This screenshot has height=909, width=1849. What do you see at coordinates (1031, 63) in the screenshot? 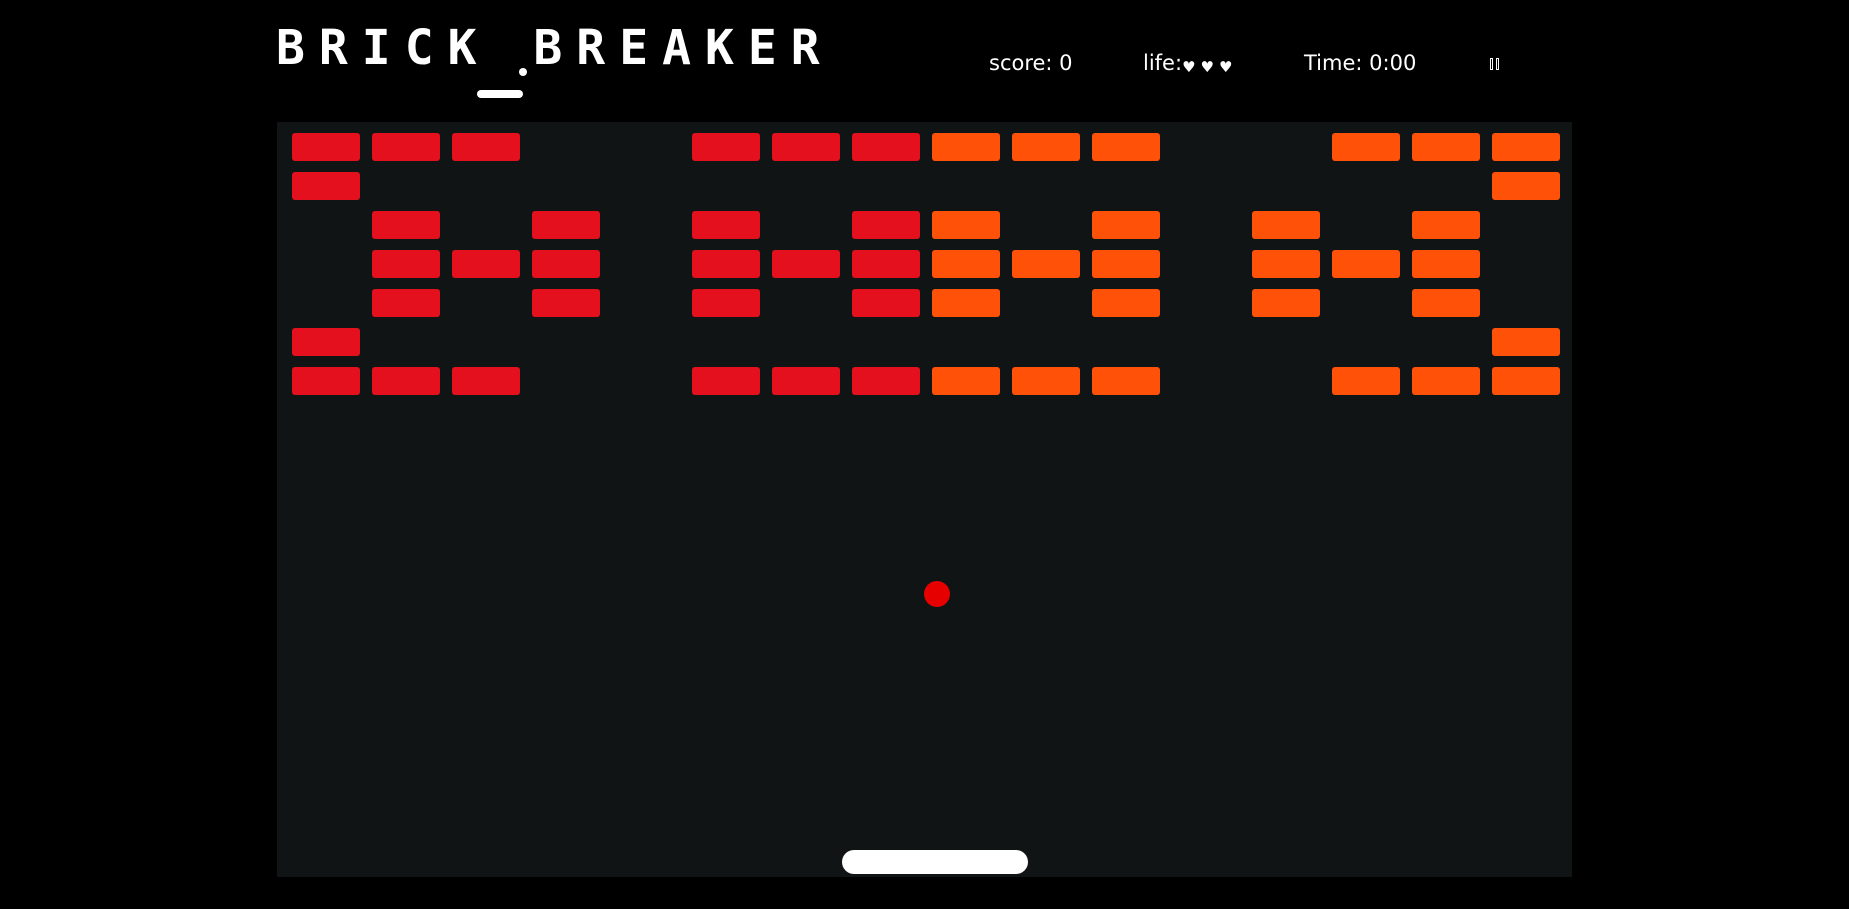
I see `score-display: score: 0` at bounding box center [1031, 63].